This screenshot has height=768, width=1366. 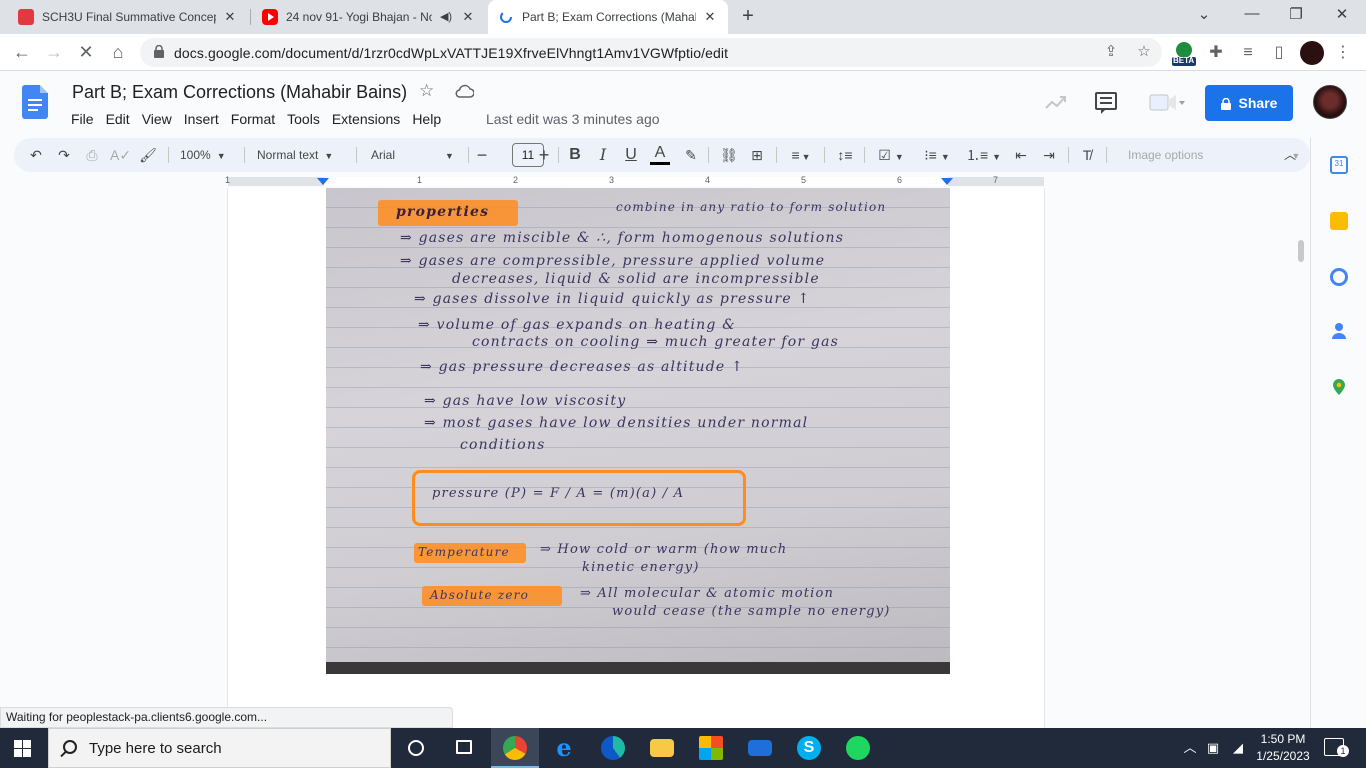 What do you see at coordinates (1238, 748) in the screenshot?
I see `wifi-icon: ◢` at bounding box center [1238, 748].